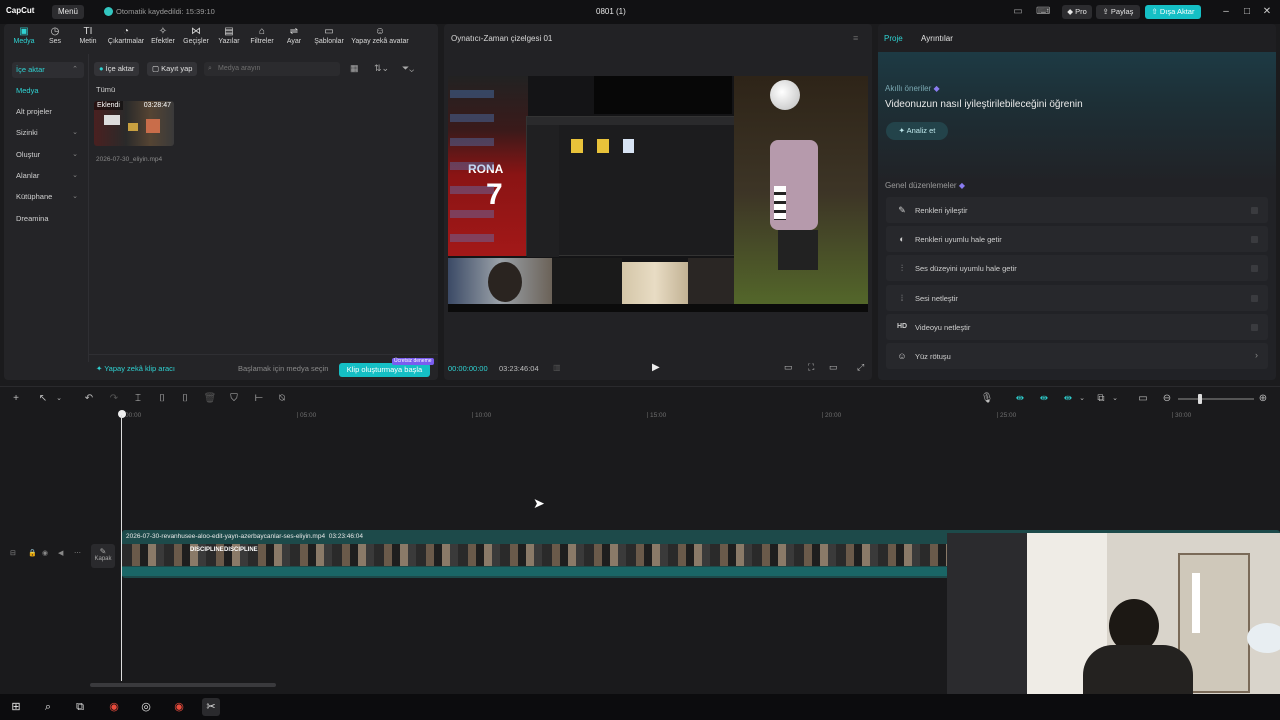 The width and height of the screenshot is (1280, 720). What do you see at coordinates (114, 399) in the screenshot?
I see `redo-icon: ↷` at bounding box center [114, 399].